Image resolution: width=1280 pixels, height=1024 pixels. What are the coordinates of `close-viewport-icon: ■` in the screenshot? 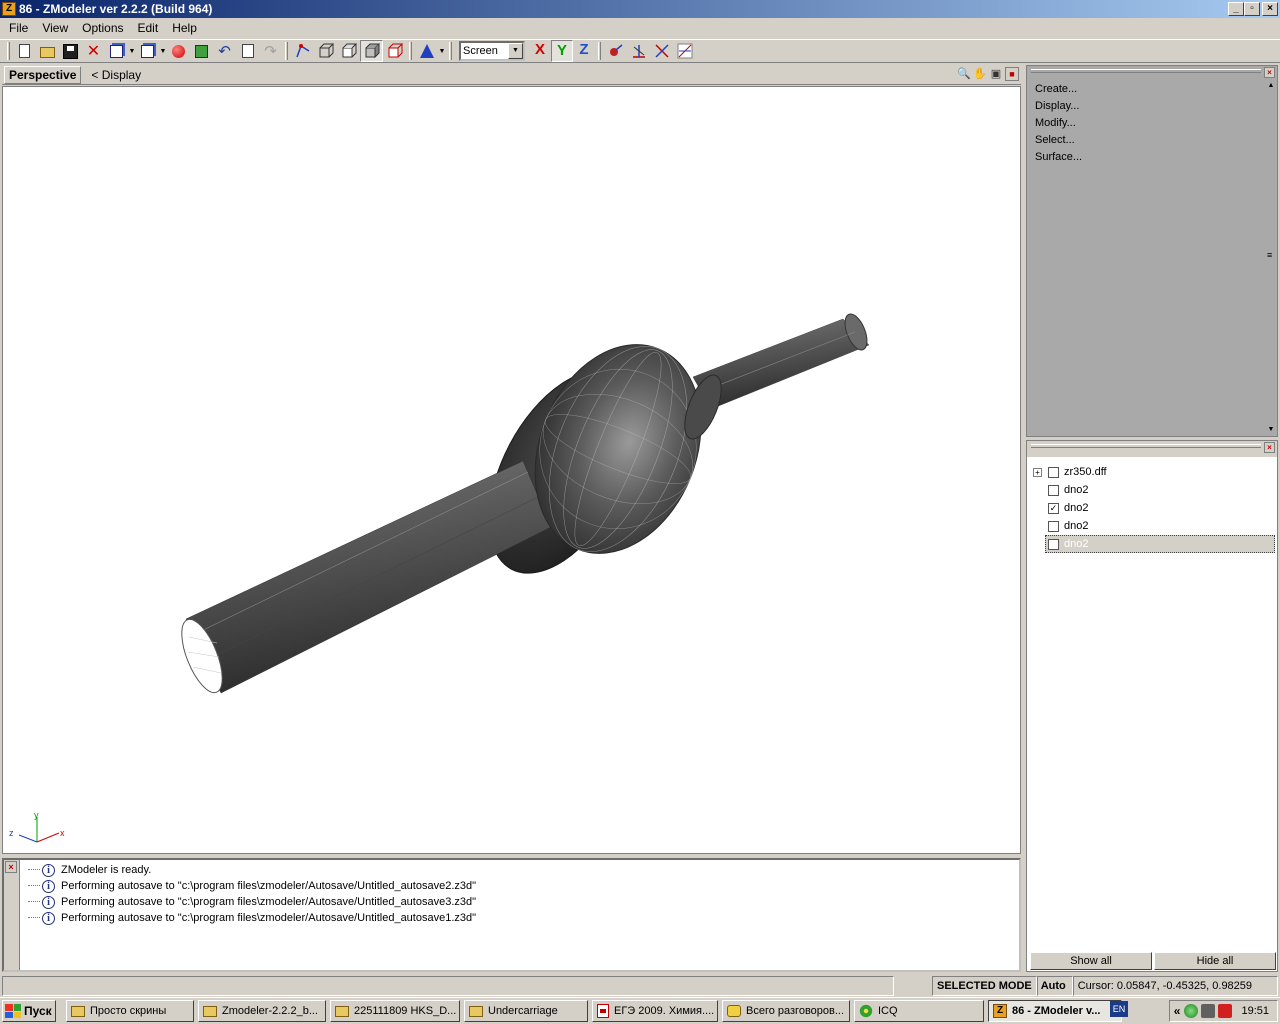 It's located at (1012, 74).